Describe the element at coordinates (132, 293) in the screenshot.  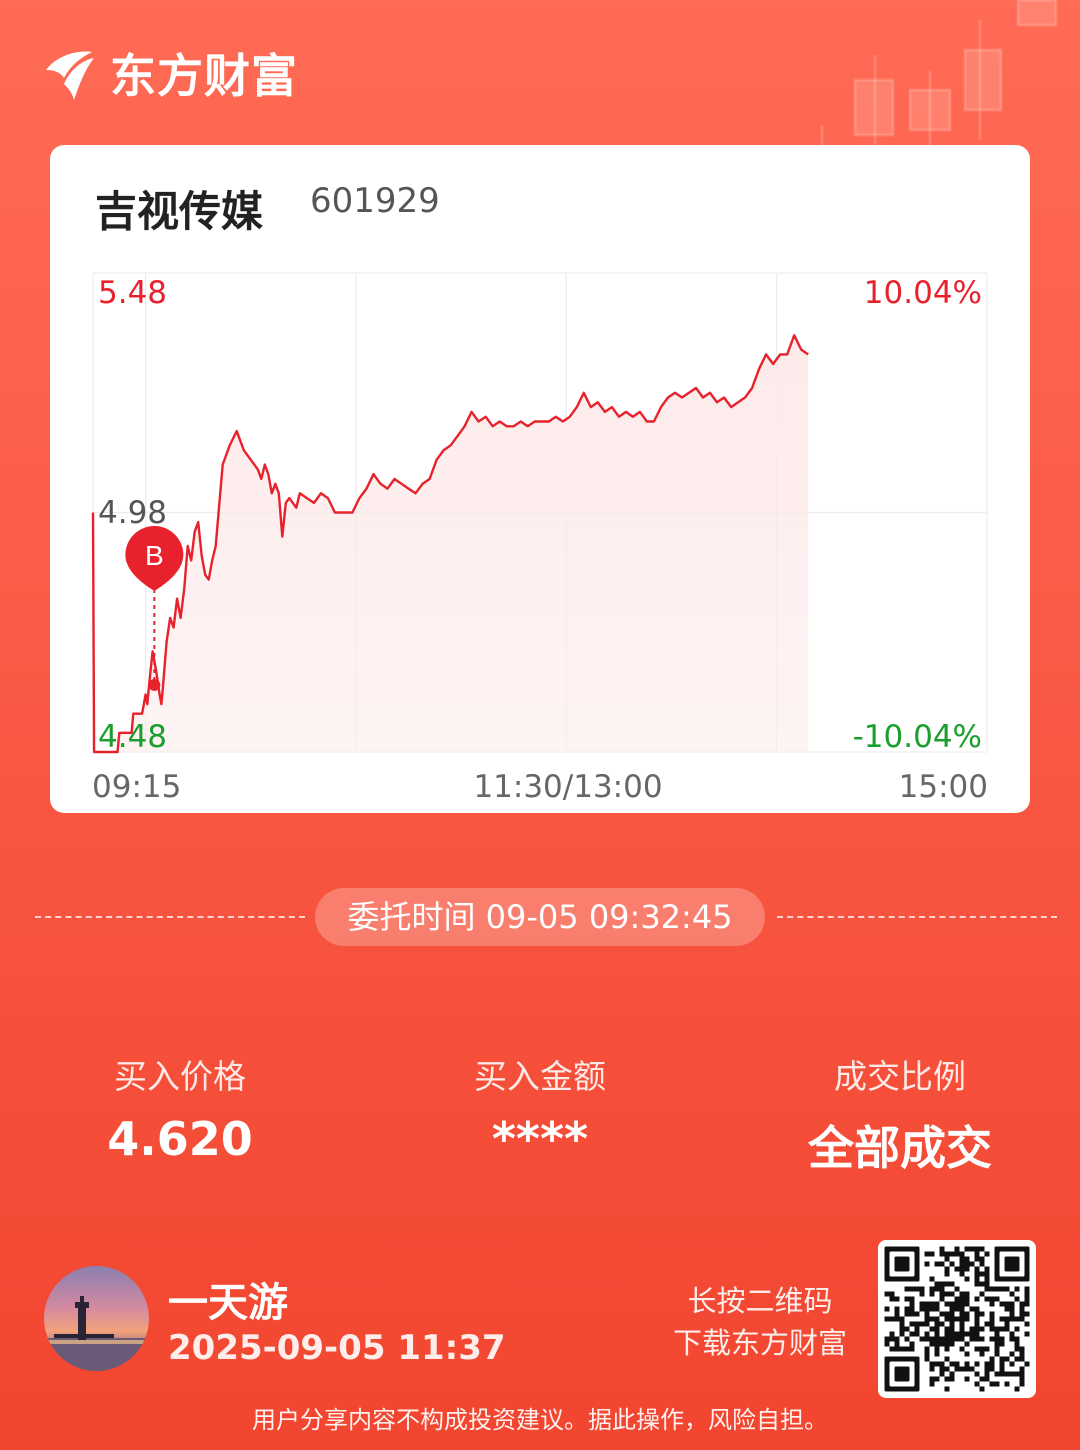
I see `y-price-top-label: 5.48` at that location.